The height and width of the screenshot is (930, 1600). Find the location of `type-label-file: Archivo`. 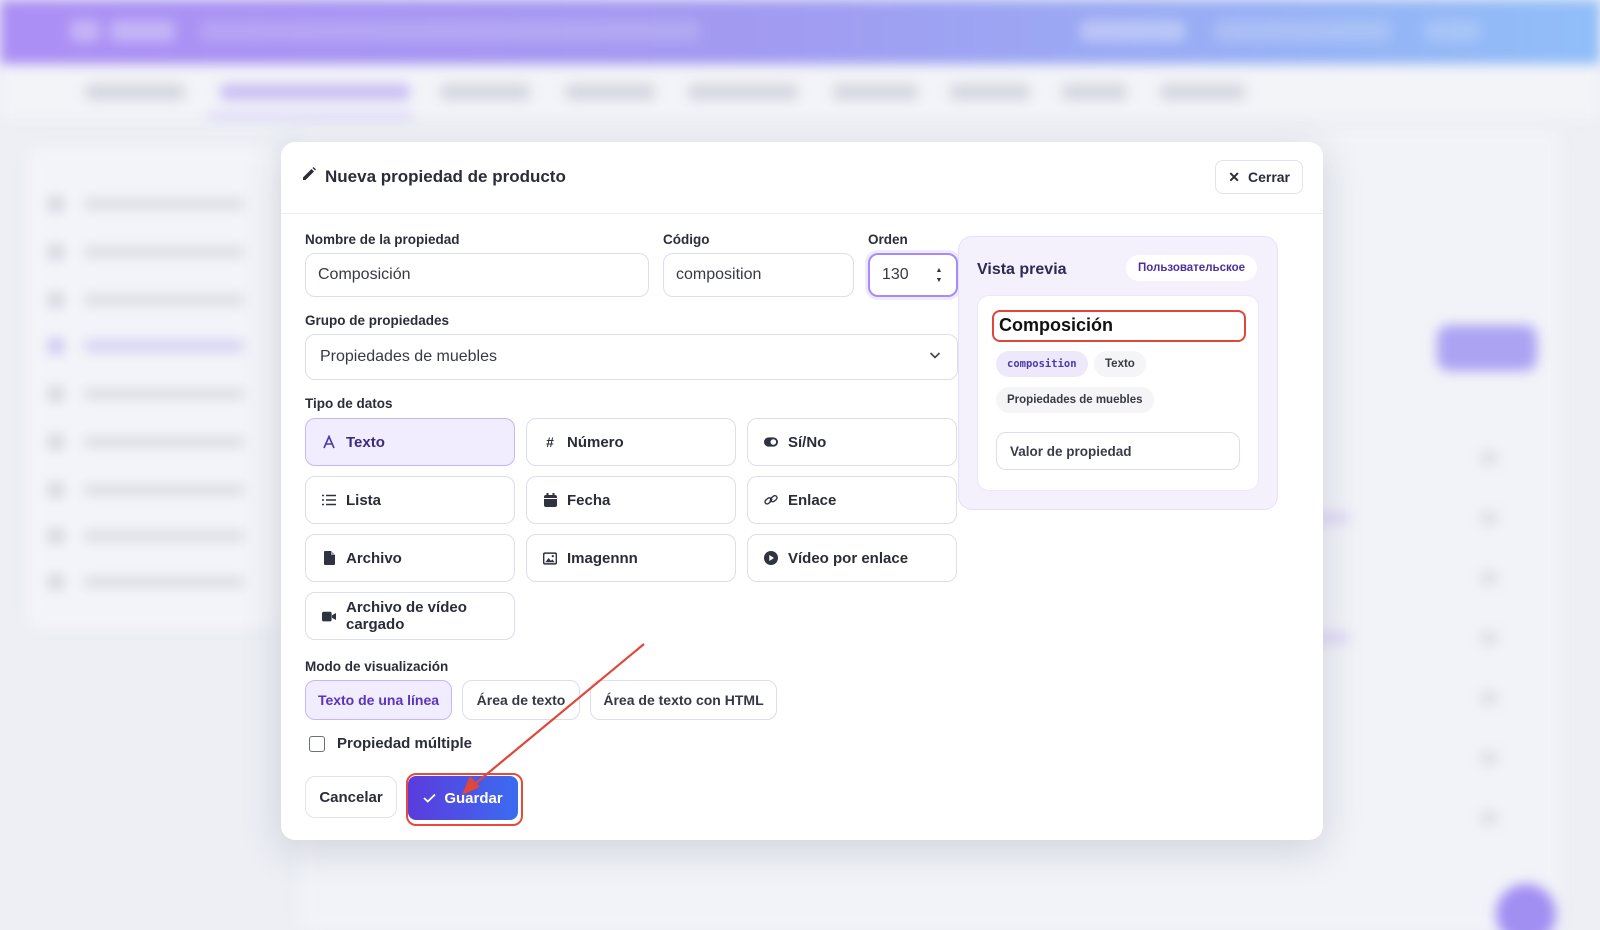

type-label-file: Archivo is located at coordinates (374, 558).